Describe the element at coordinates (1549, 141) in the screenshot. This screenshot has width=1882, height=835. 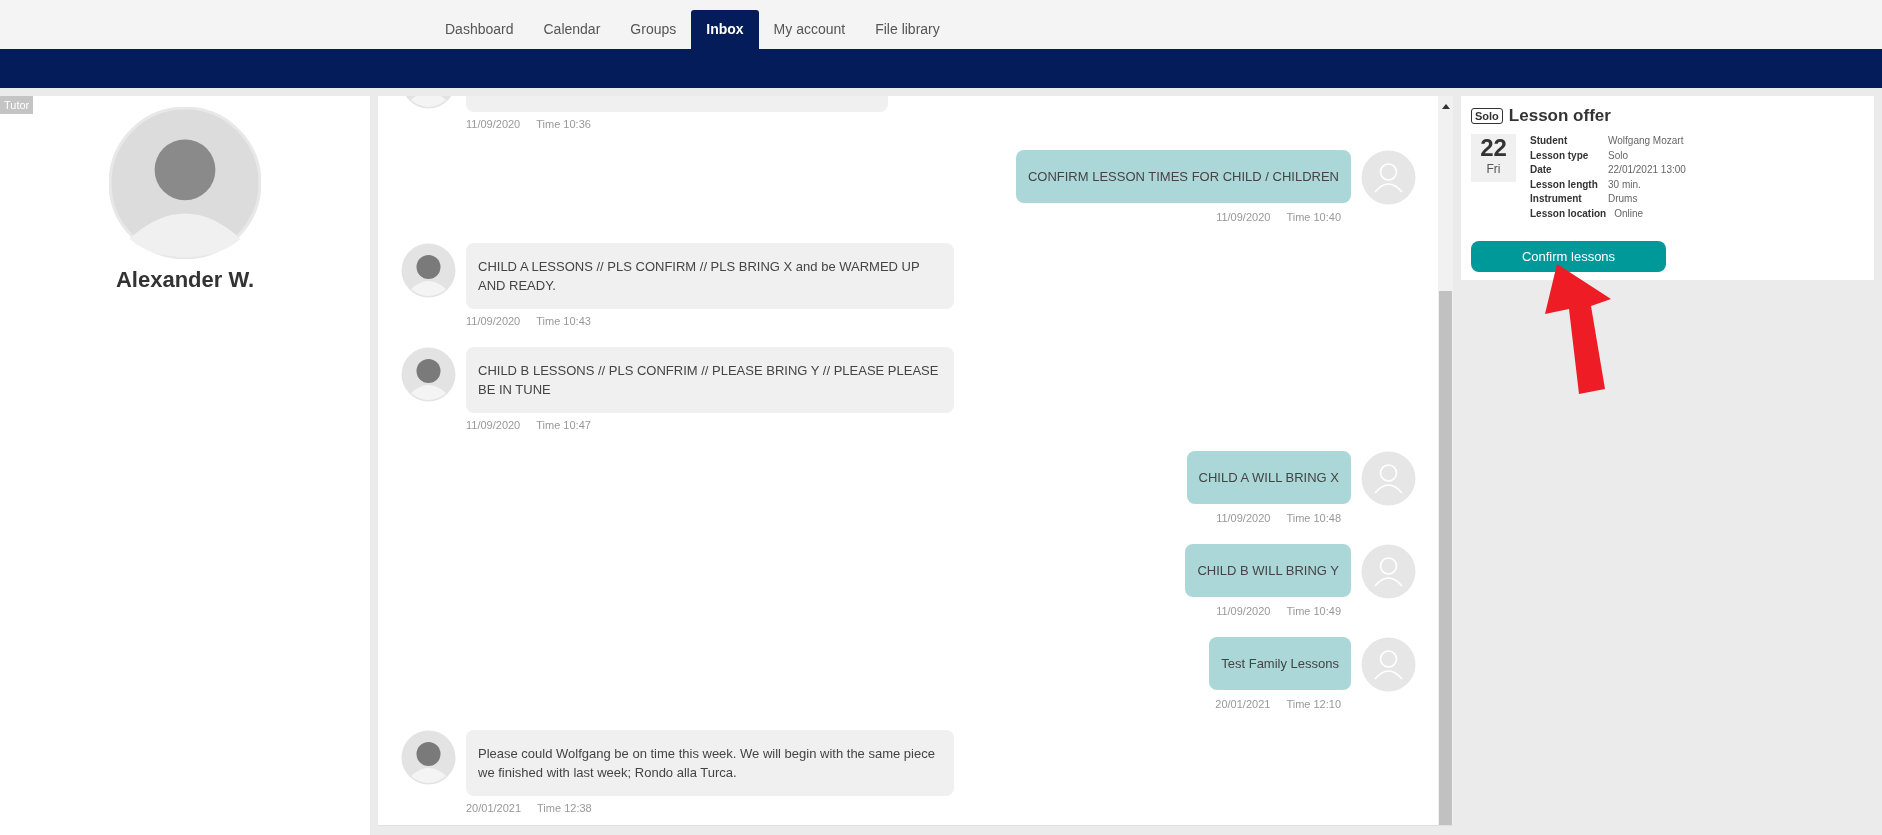
I see `detail-label: Student` at that location.